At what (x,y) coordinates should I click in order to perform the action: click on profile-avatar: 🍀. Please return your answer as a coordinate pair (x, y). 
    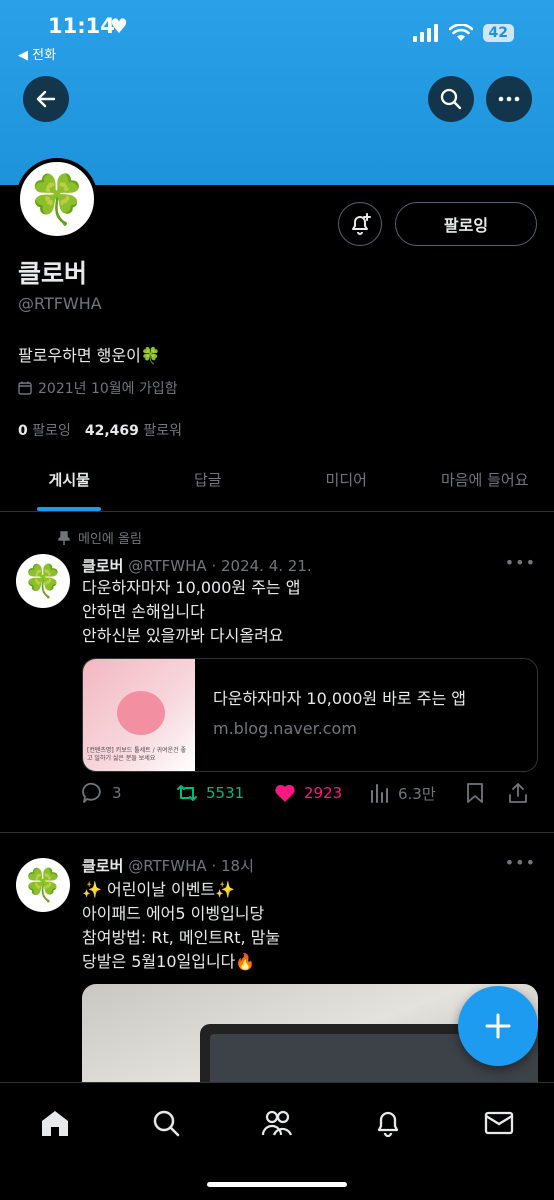
    Looking at the image, I should click on (57, 199).